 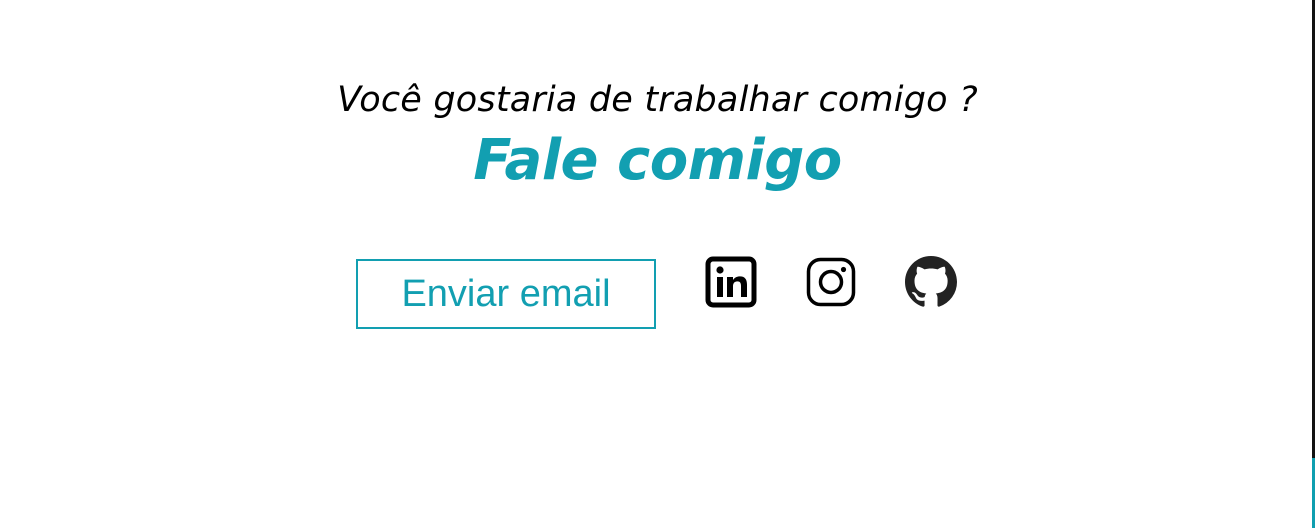 I want to click on linkedin-link, so click(x=731, y=282).